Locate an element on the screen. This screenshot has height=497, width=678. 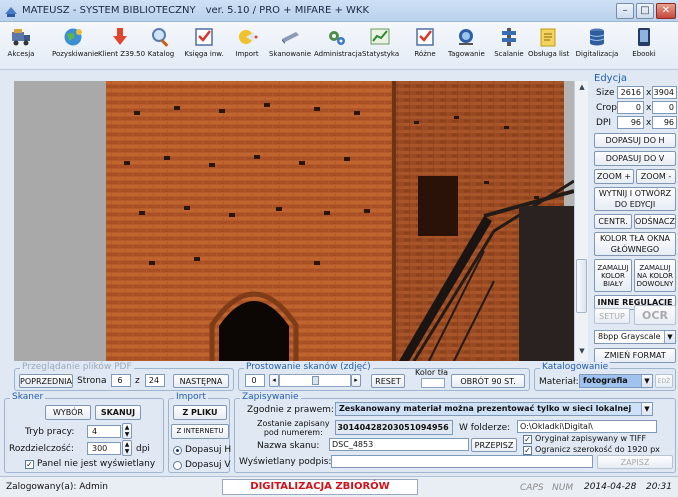
choose-scanner-button: WYBÓR is located at coordinates (68, 412).